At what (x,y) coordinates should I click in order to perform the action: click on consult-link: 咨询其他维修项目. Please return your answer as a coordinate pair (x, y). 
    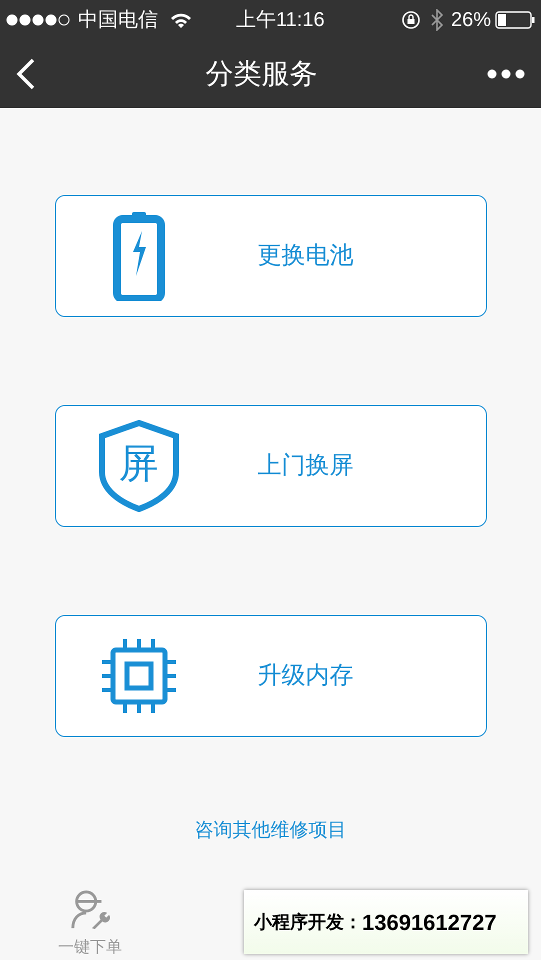
    Looking at the image, I should click on (270, 831).